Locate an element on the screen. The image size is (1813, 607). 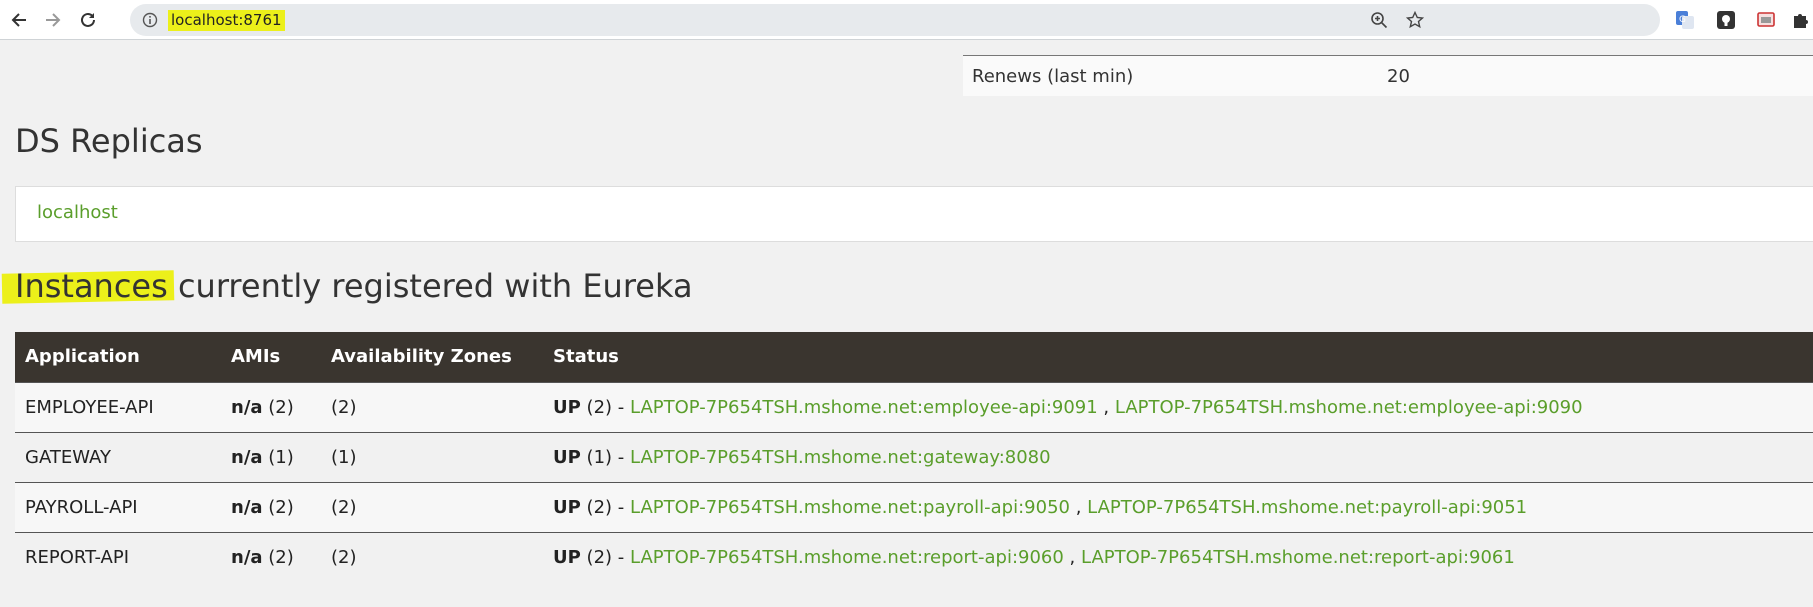
info-icon is located at coordinates (150, 20).